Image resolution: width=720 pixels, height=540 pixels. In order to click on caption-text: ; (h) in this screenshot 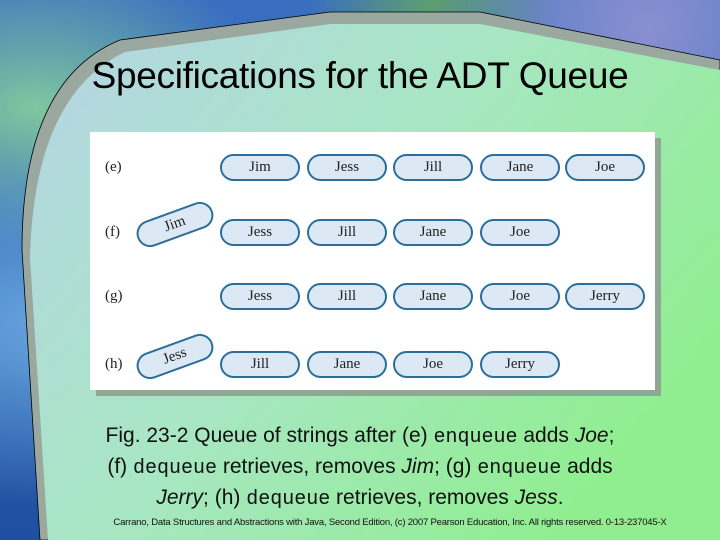, I will do `click(225, 497)`.